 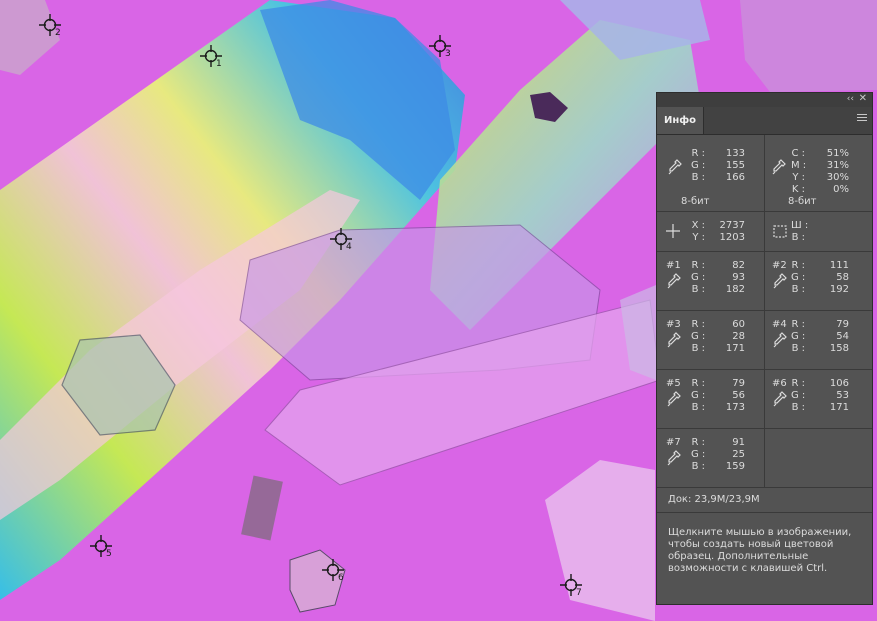 What do you see at coordinates (764, 100) in the screenshot?
I see `panel-title-bar: ‹‹ ✕` at bounding box center [764, 100].